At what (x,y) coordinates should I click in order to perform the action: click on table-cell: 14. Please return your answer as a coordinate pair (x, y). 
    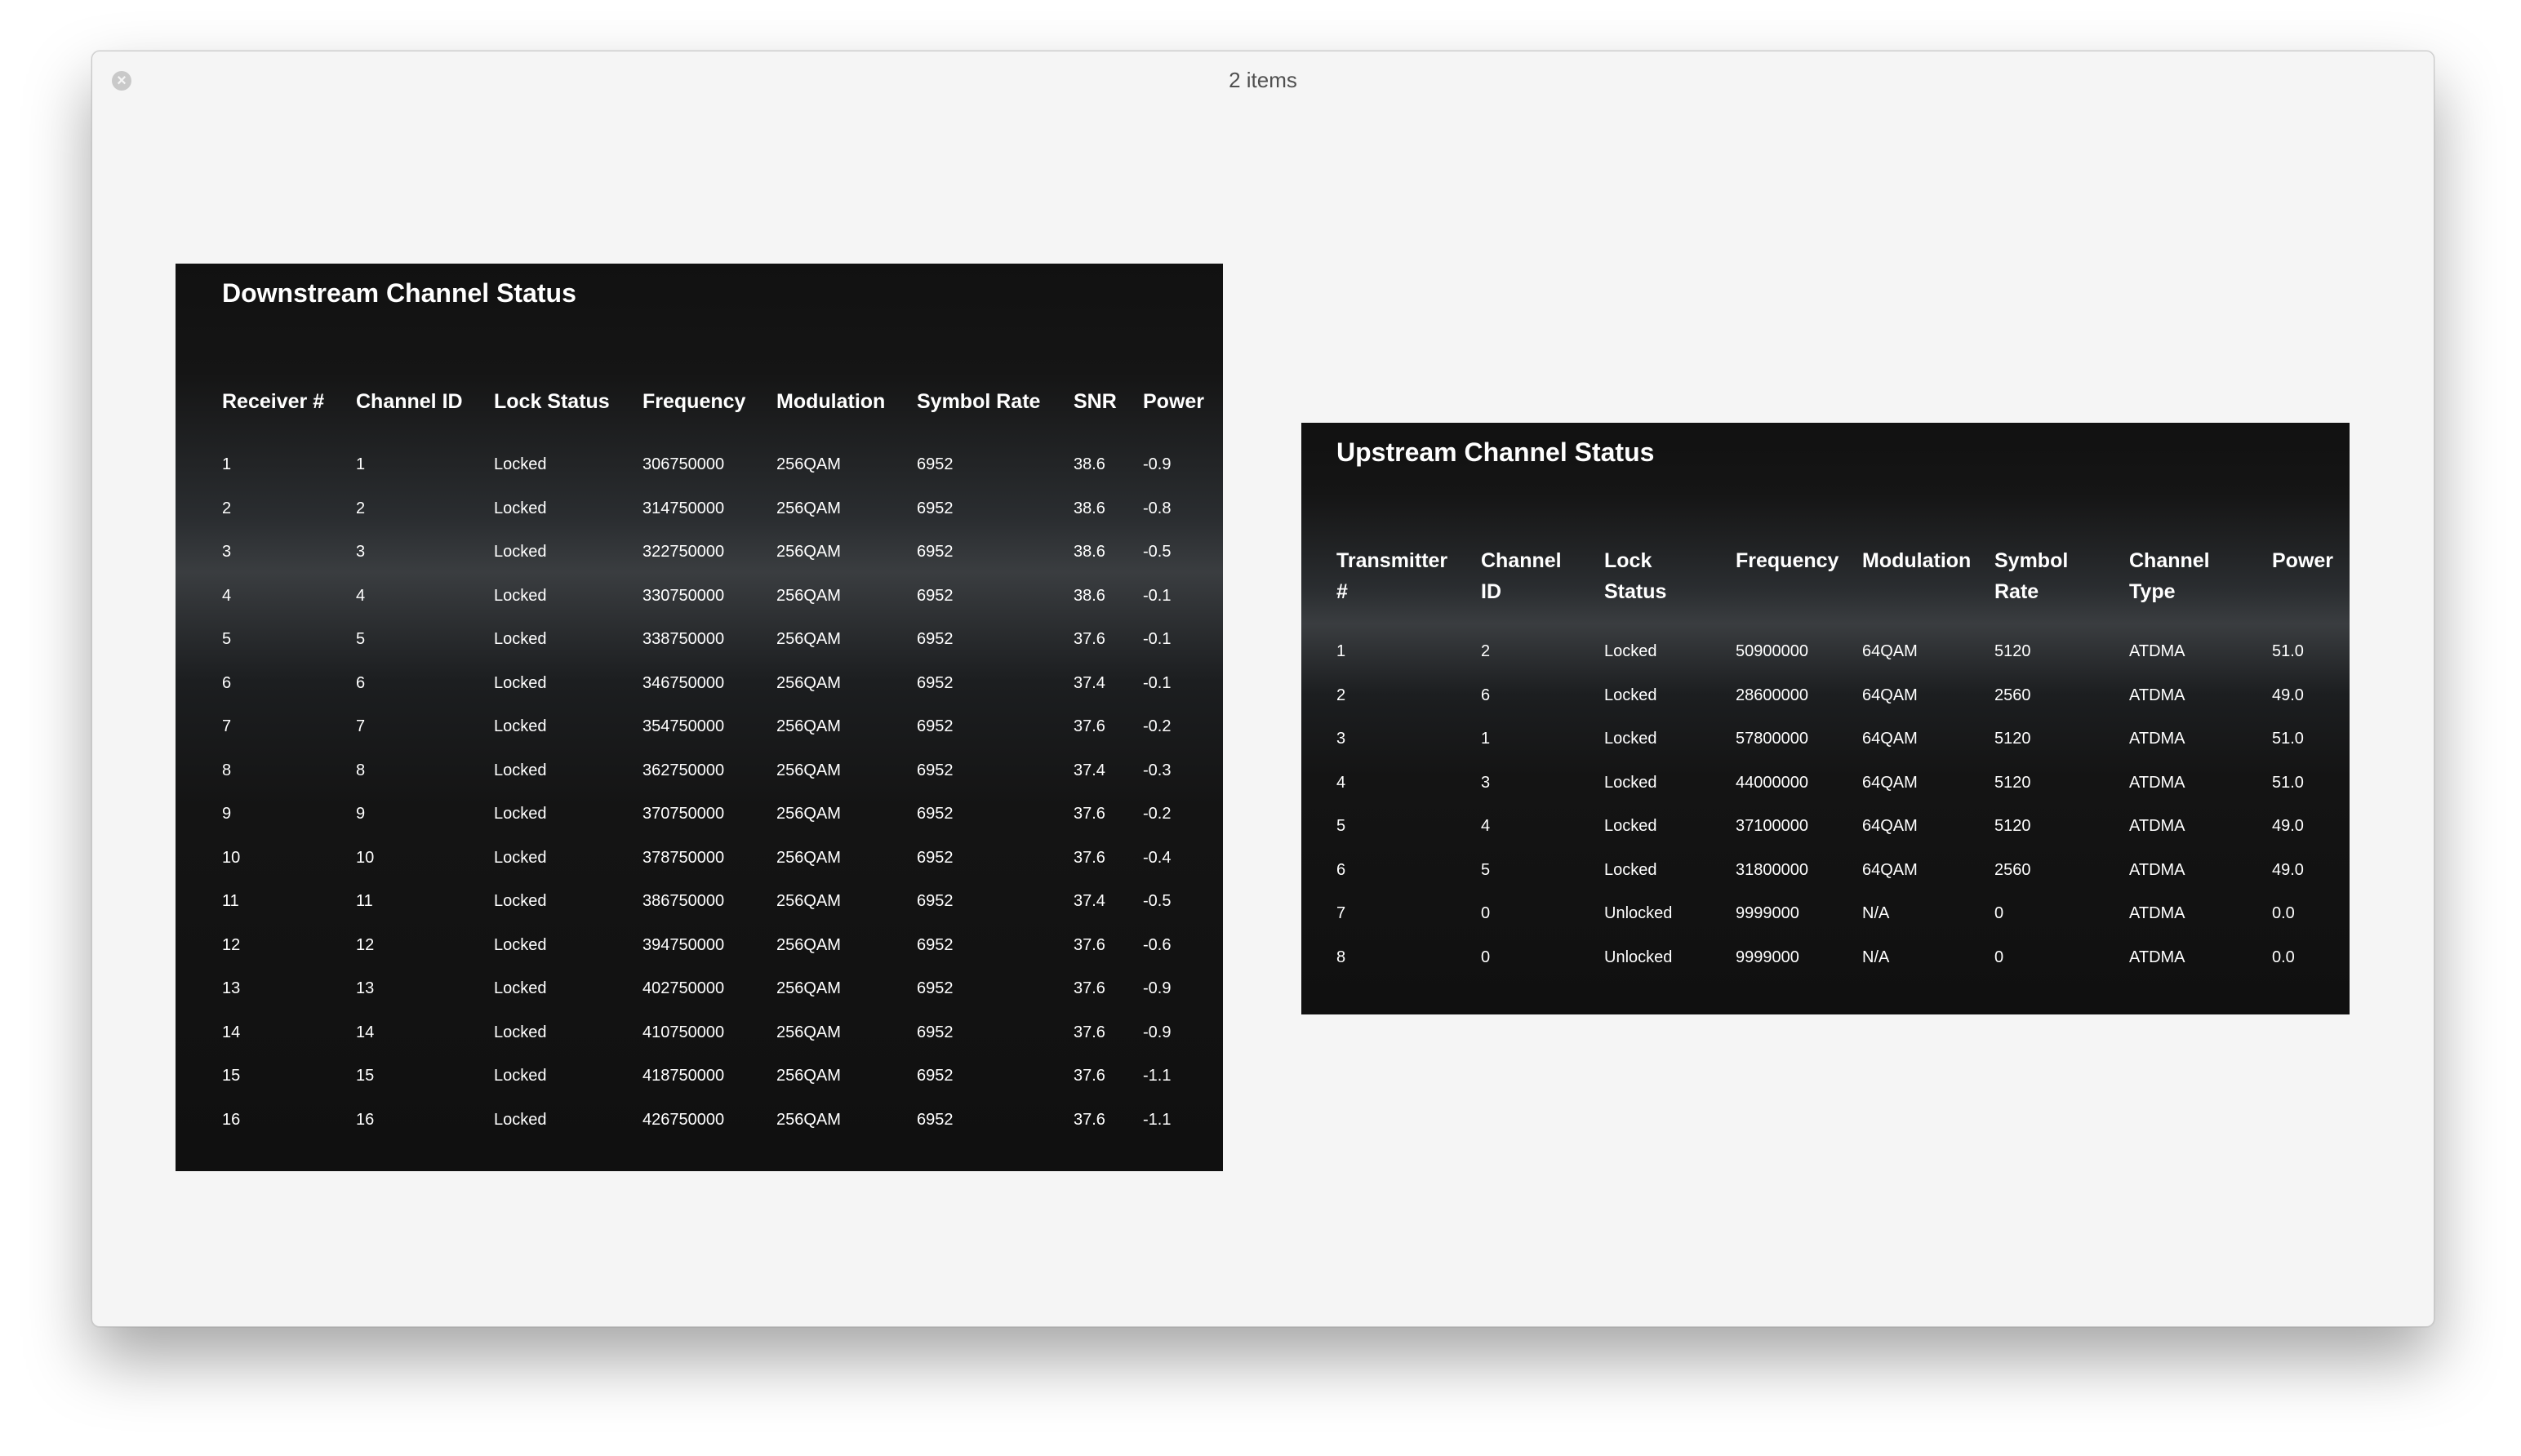
    Looking at the image, I should click on (231, 1032).